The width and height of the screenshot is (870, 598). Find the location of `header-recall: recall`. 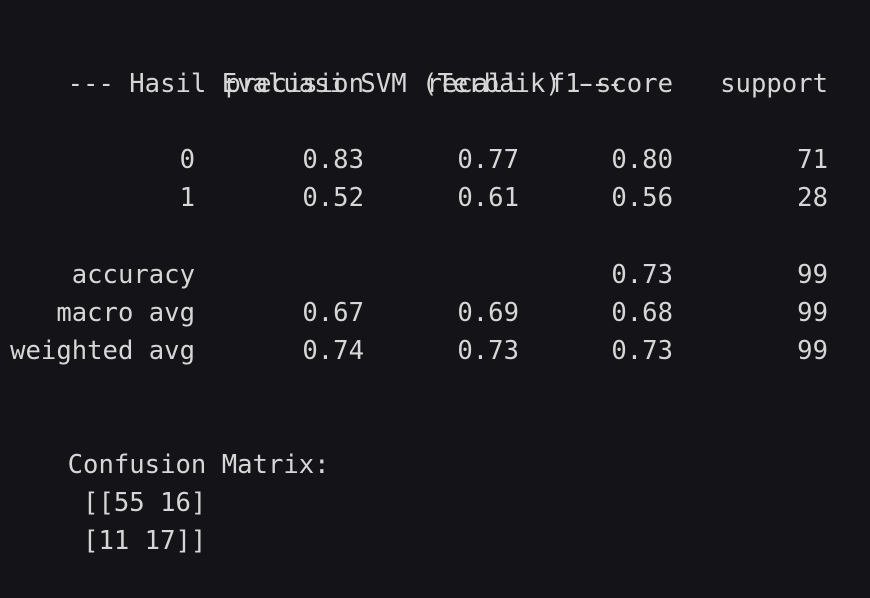

header-recall: recall is located at coordinates (472, 84).